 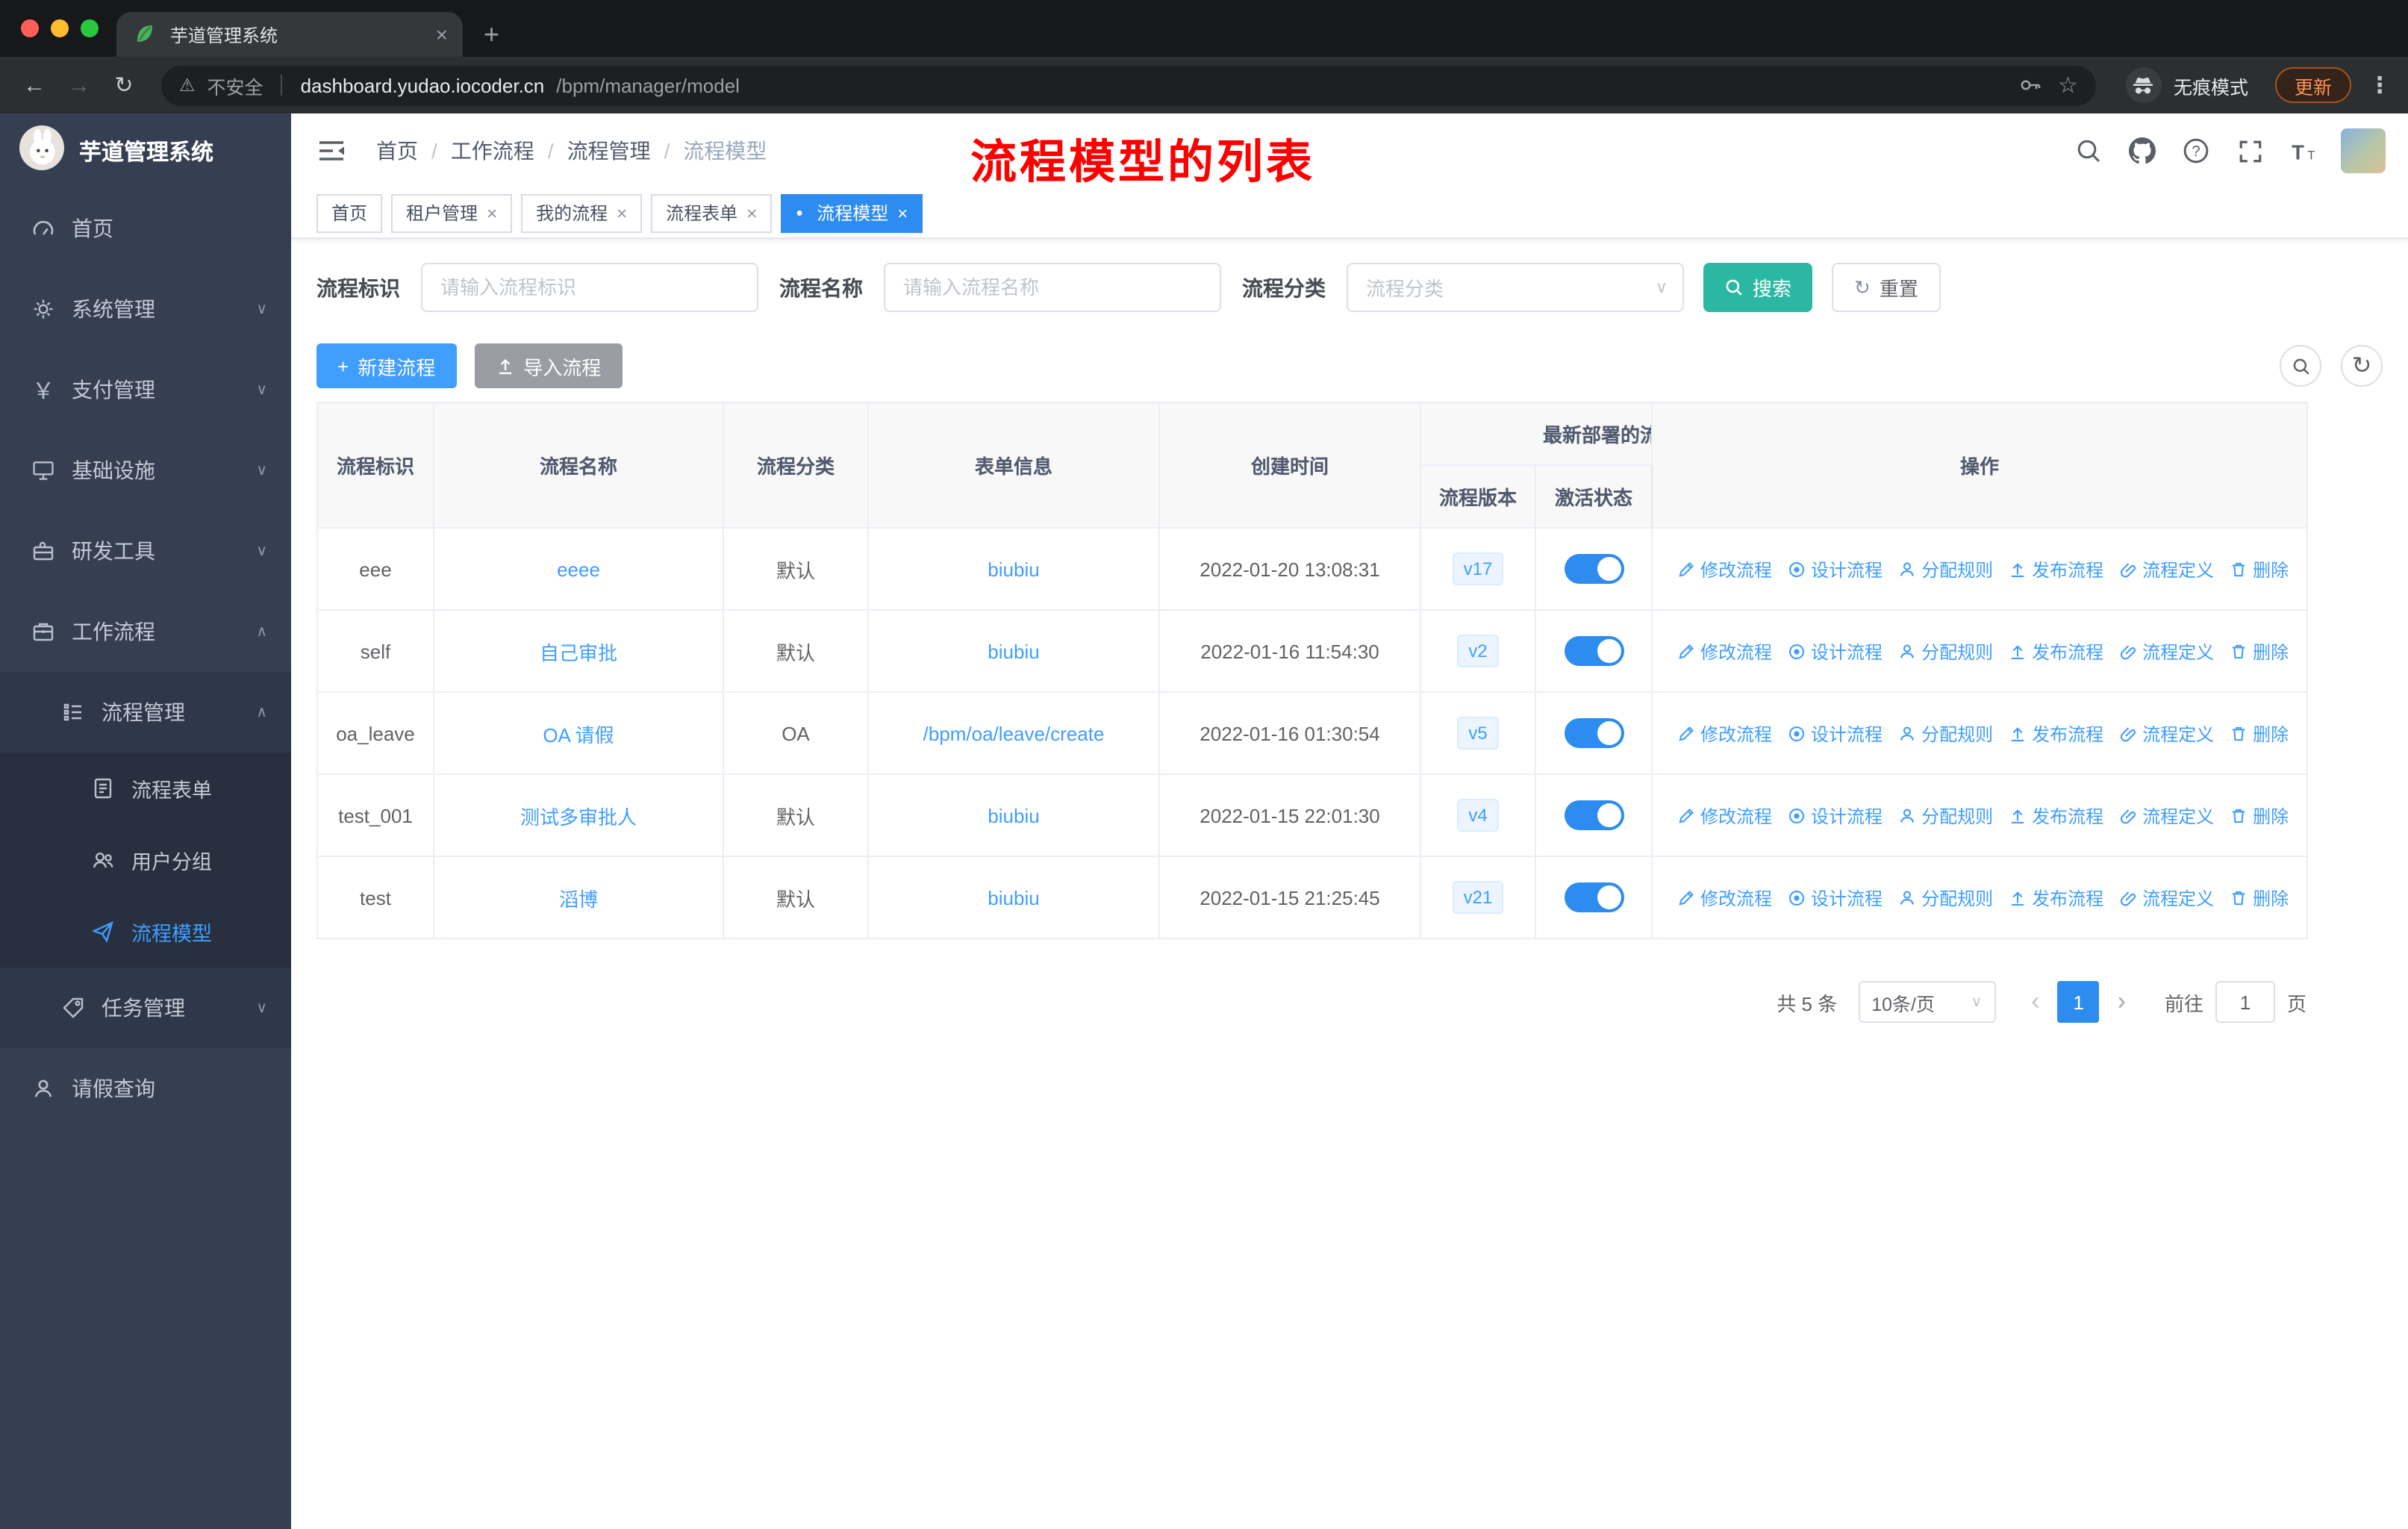 What do you see at coordinates (145, 1089) in the screenshot?
I see `sidebar-item-leave-query: 请假查询` at bounding box center [145, 1089].